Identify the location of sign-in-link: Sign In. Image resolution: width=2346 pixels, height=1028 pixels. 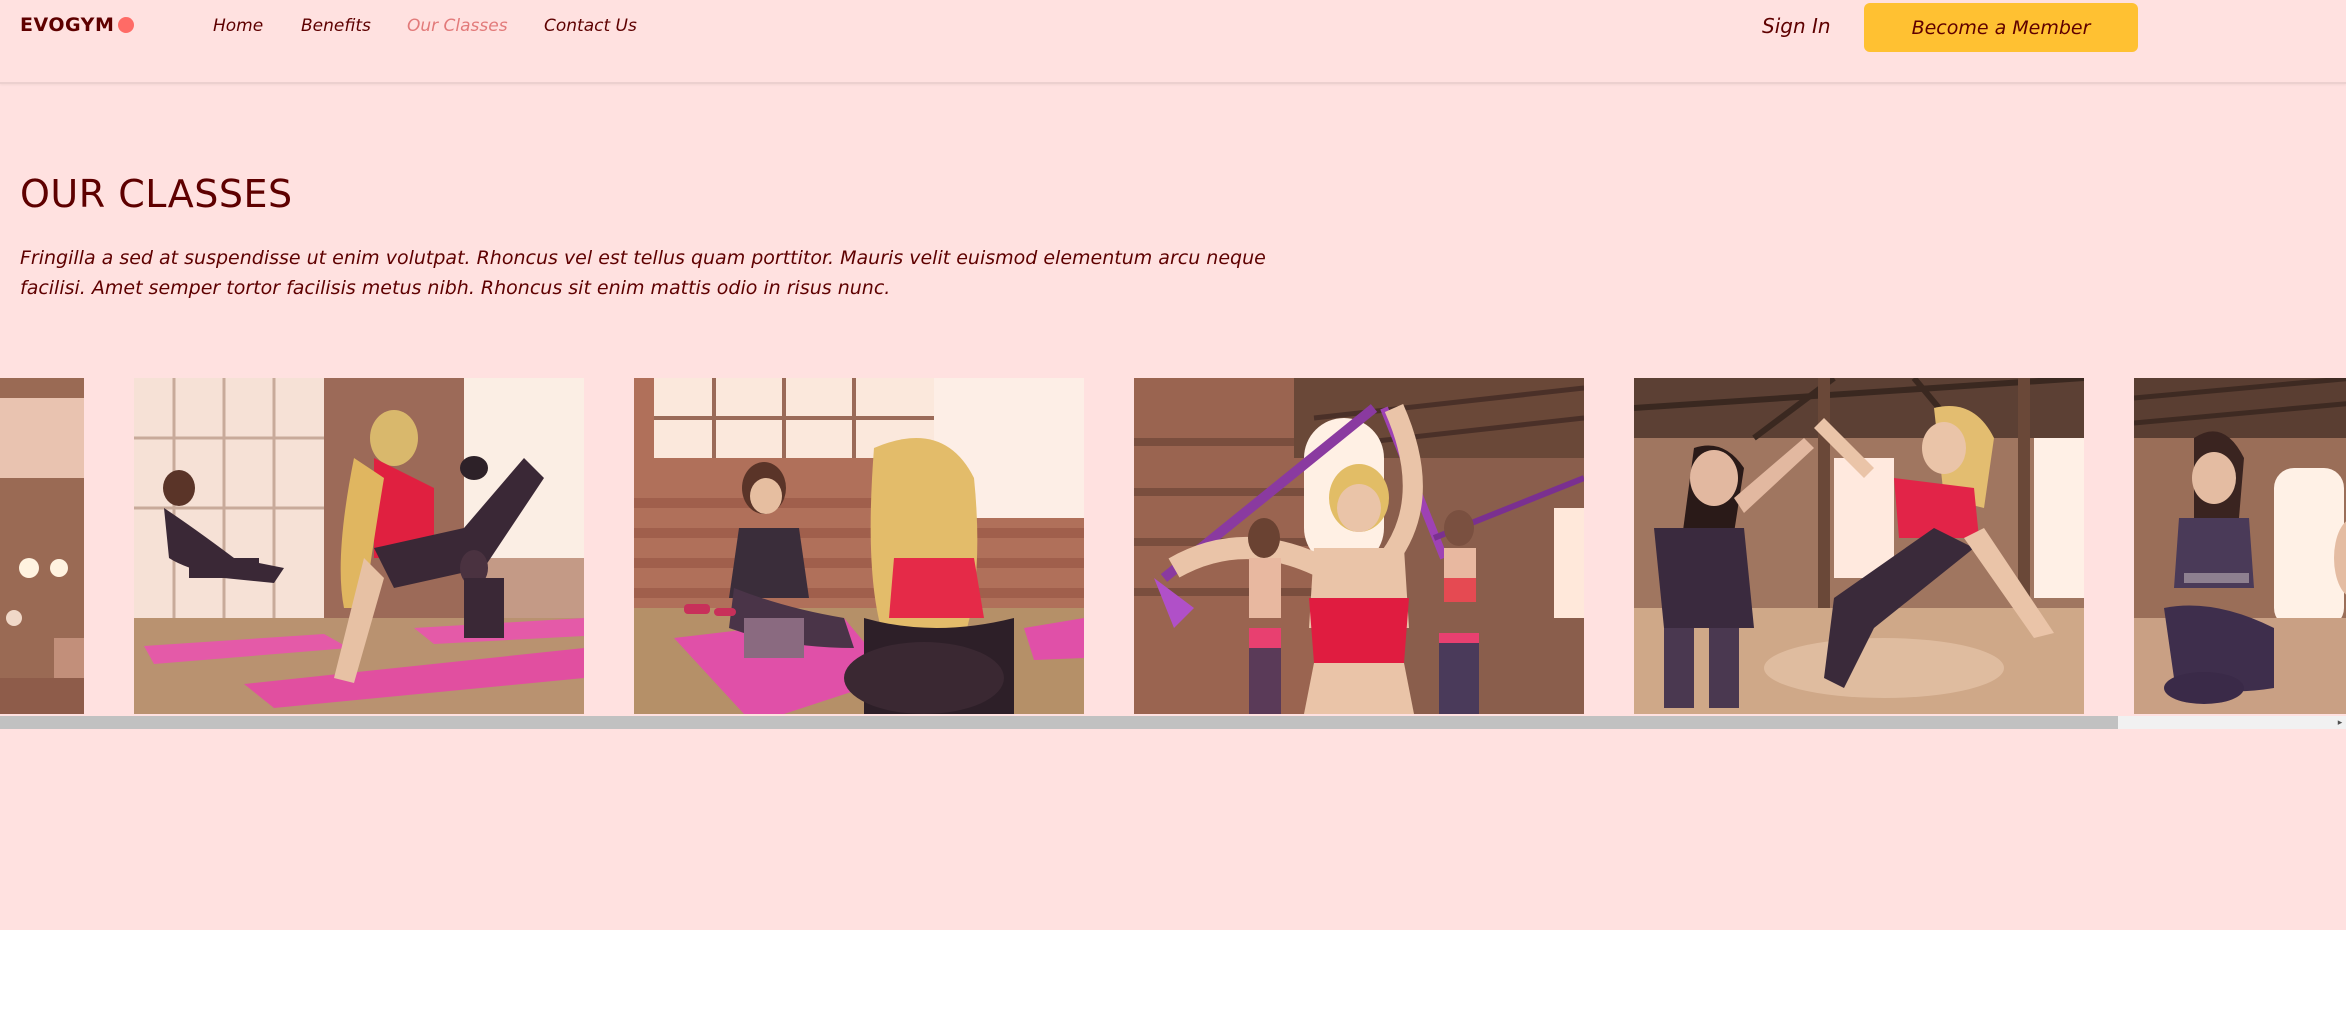
(1796, 26).